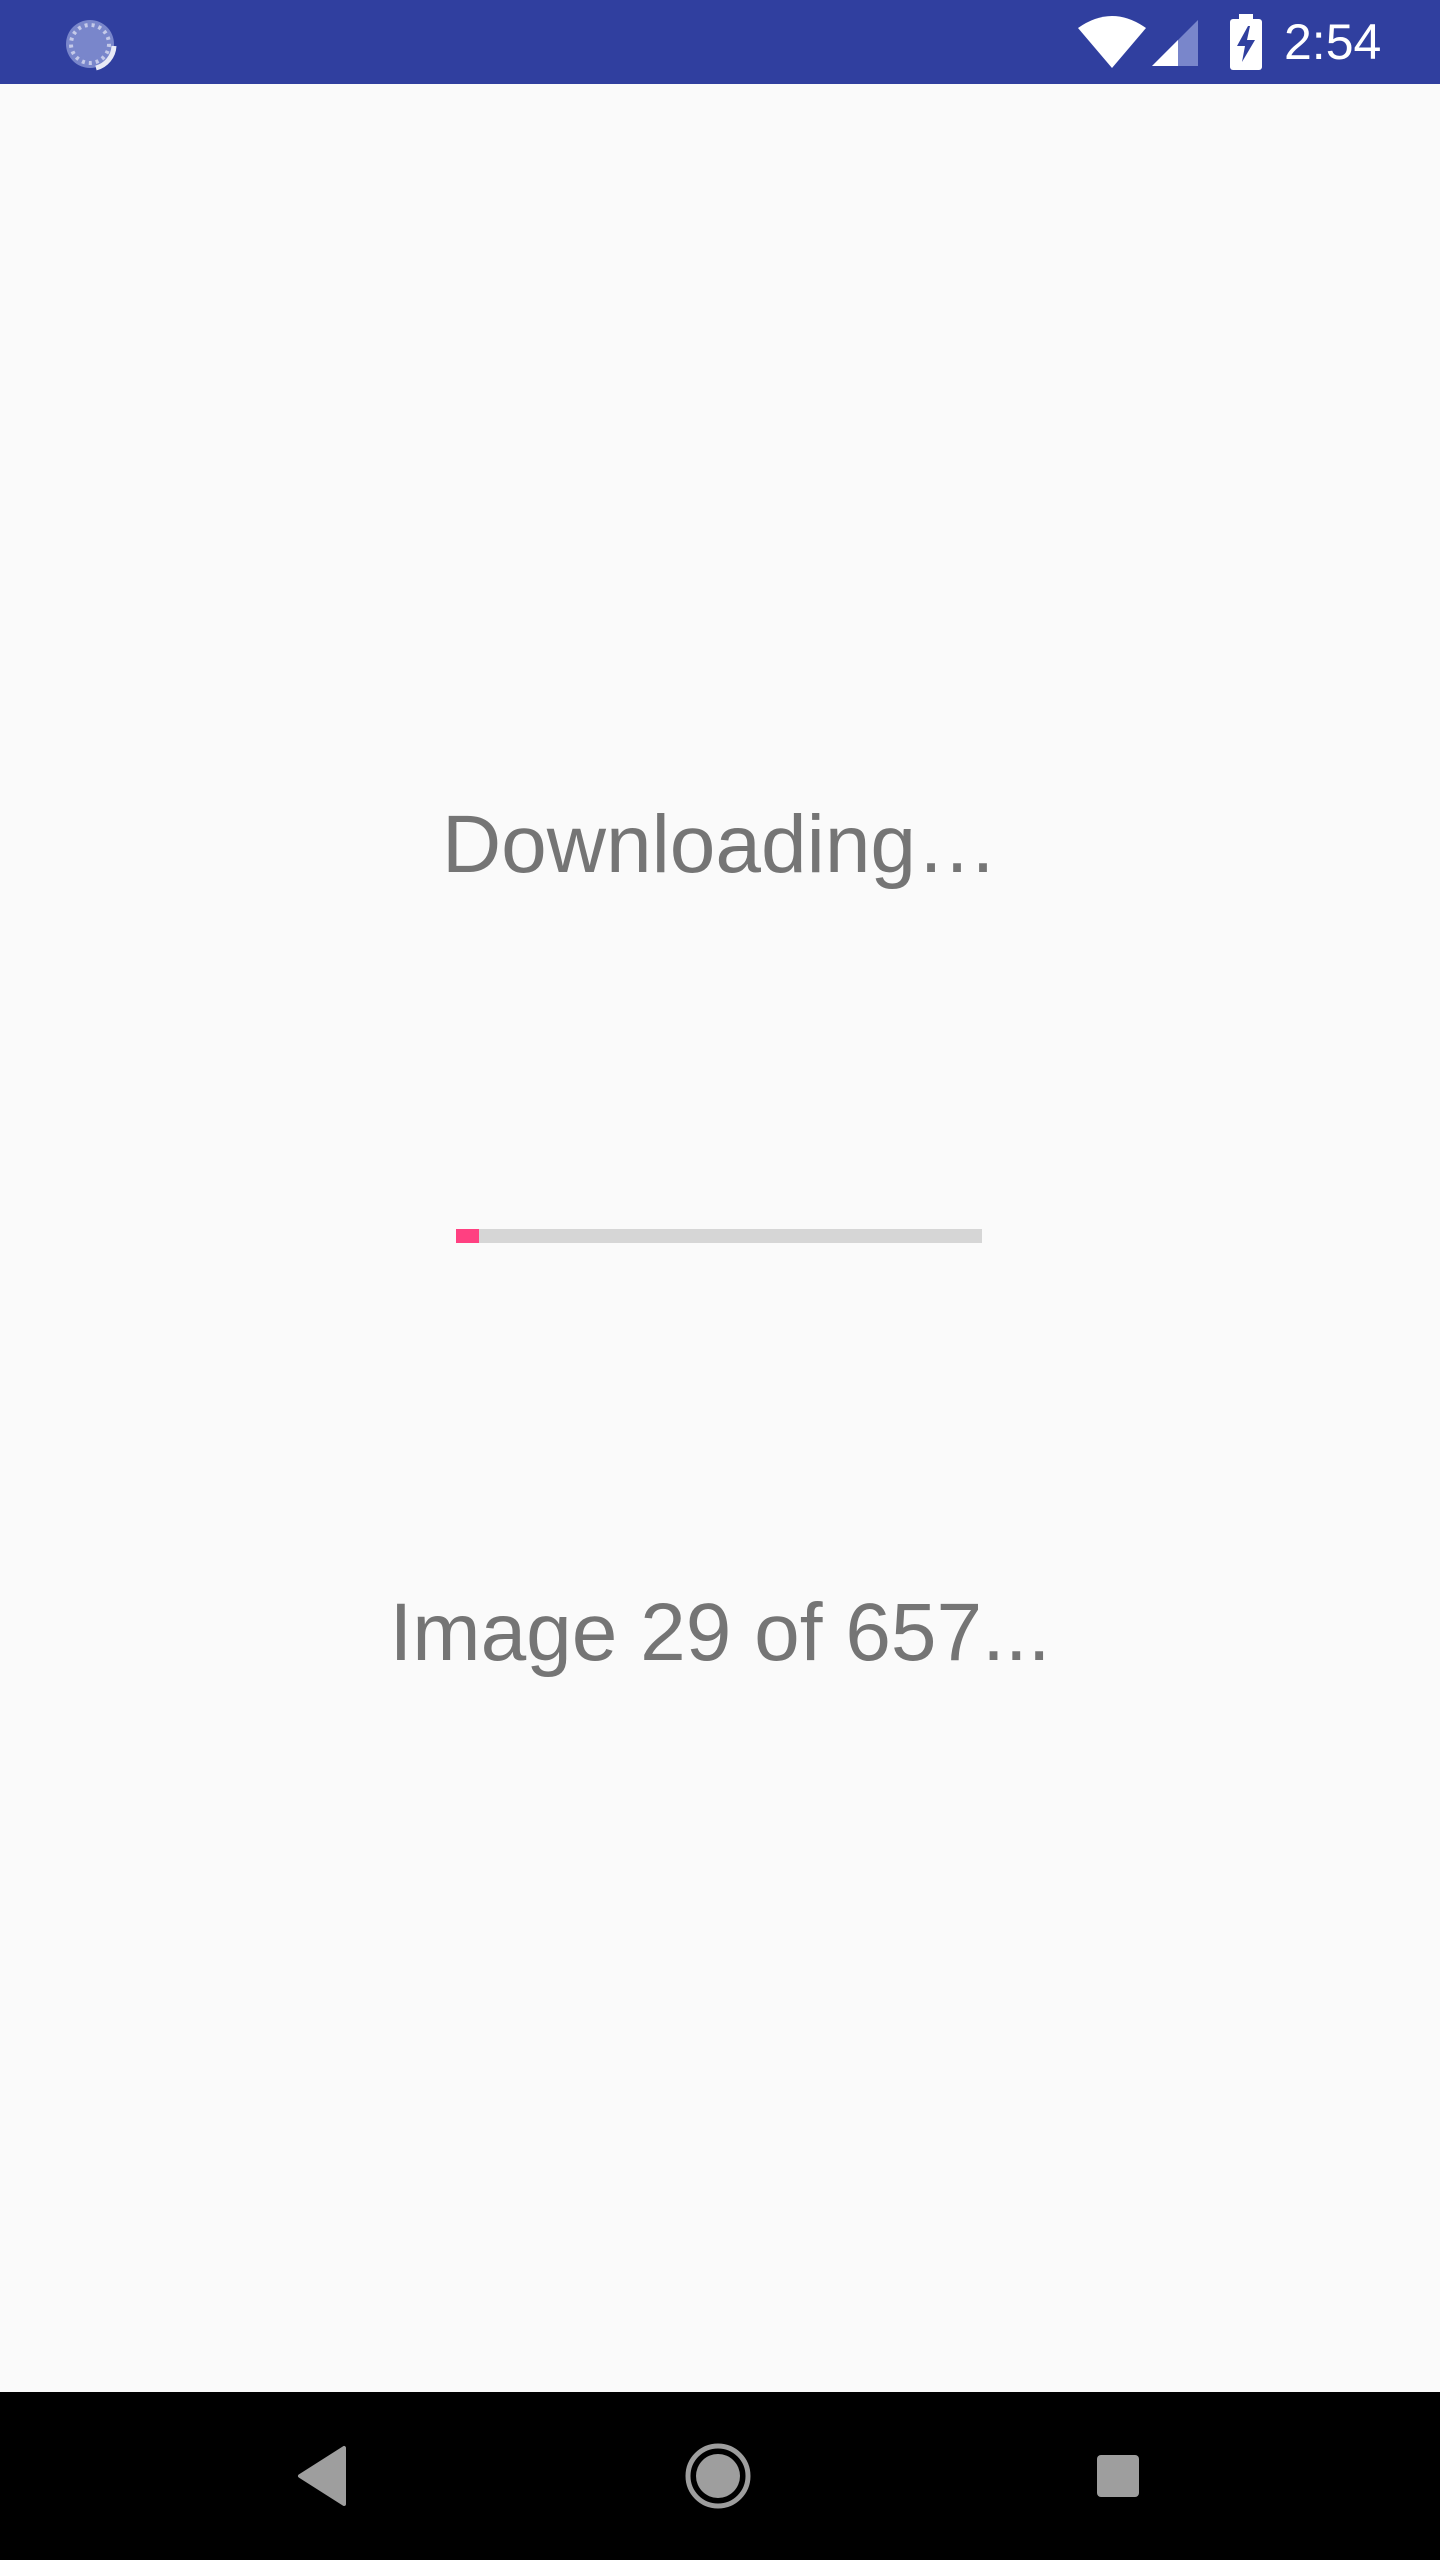 The width and height of the screenshot is (1440, 2560). What do you see at coordinates (1333, 42) in the screenshot?
I see `status-clock: 2:54` at bounding box center [1333, 42].